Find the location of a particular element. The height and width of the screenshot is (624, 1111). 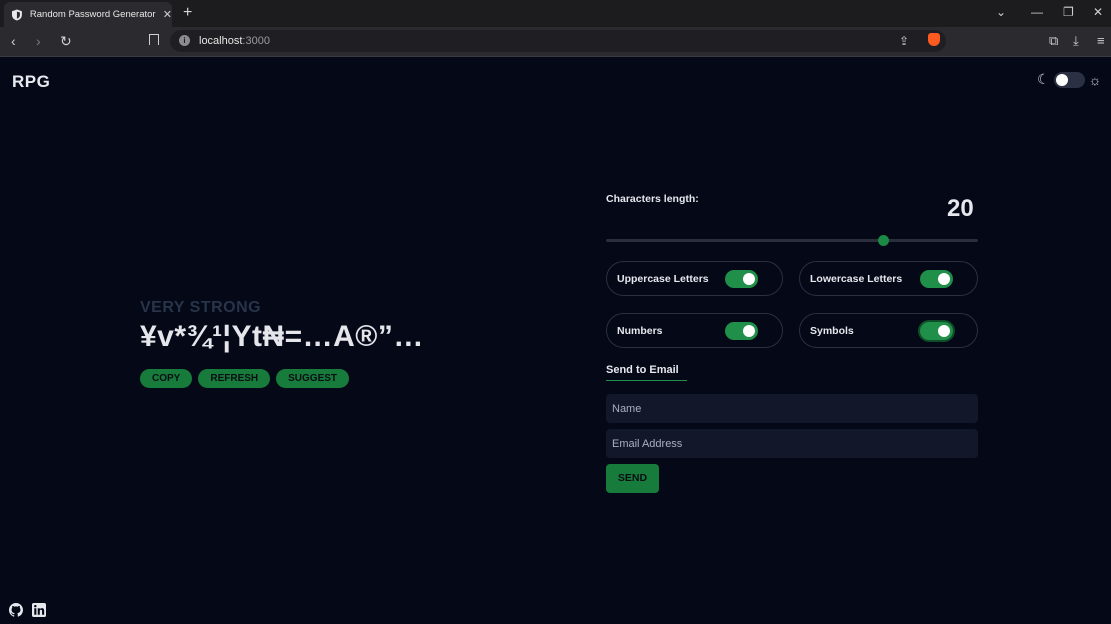

tab-title: Random Password Generator To is located at coordinates (93, 14).